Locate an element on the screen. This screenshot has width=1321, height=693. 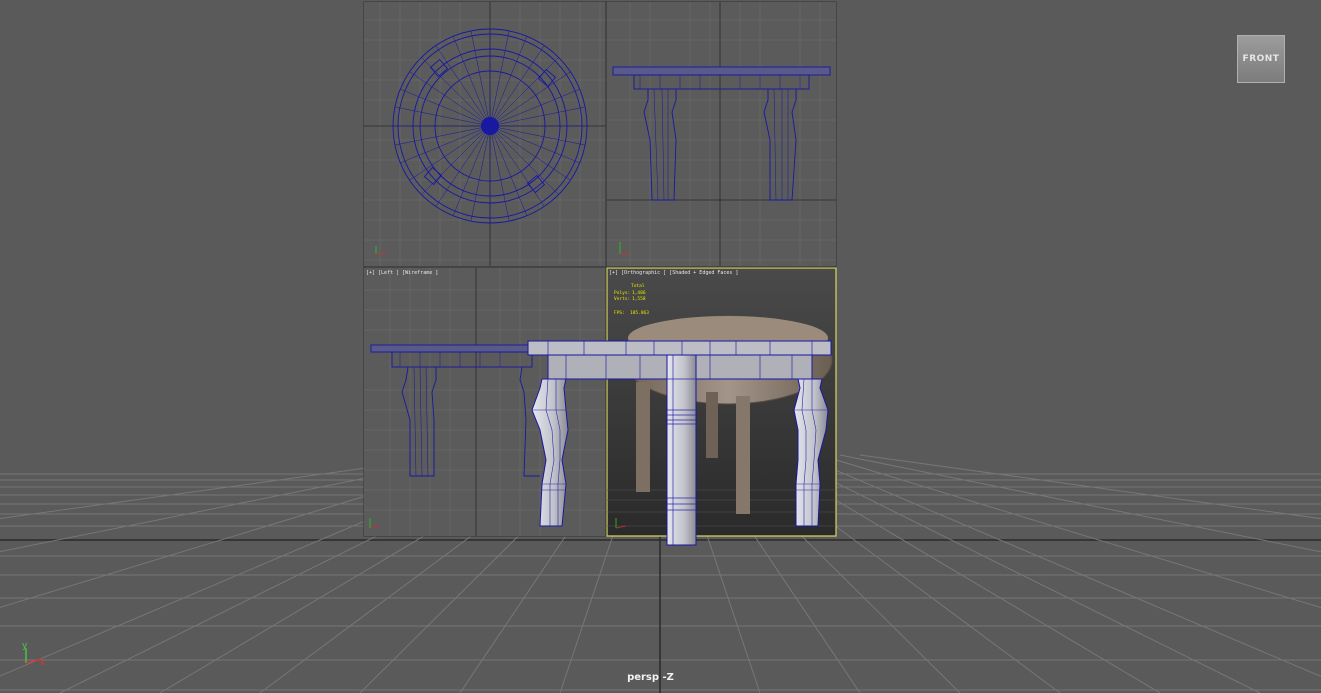
viewcube-face-label: FRONT is located at coordinates (1261, 59).